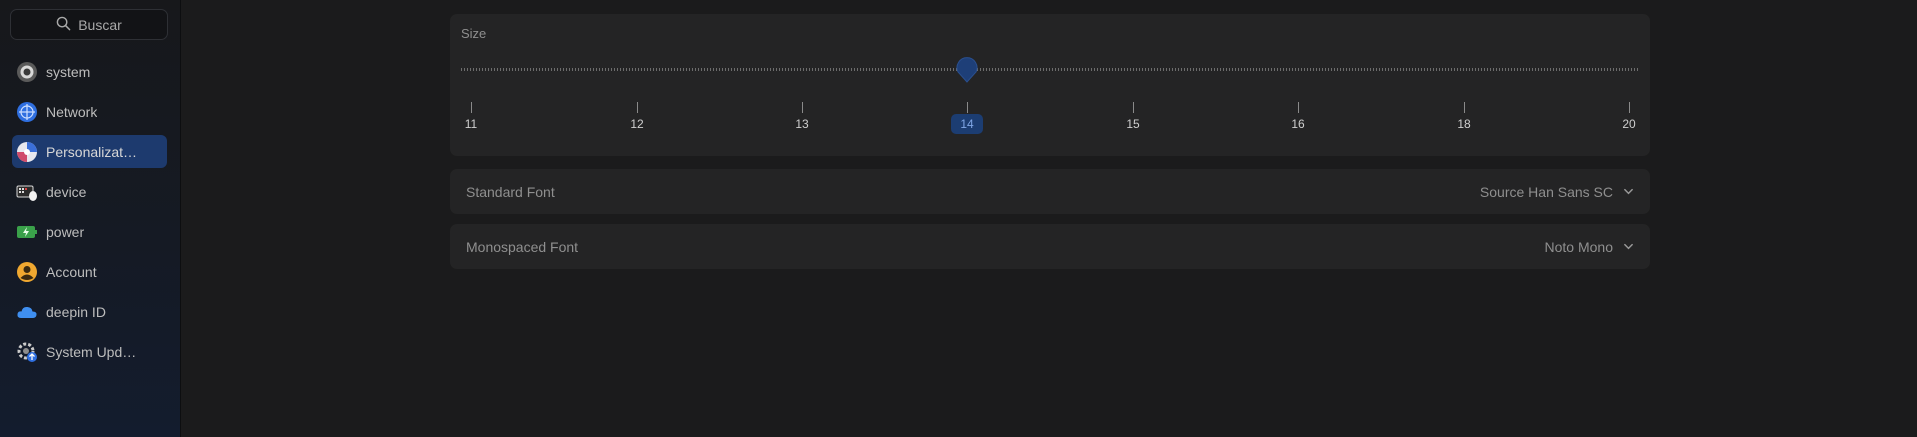  What do you see at coordinates (1298, 116) in the screenshot?
I see `size-tick: 16` at bounding box center [1298, 116].